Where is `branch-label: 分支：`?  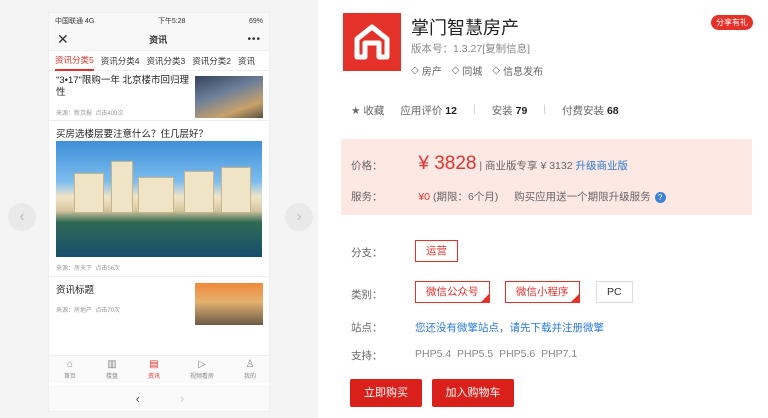 branch-label: 分支： is located at coordinates (367, 253).